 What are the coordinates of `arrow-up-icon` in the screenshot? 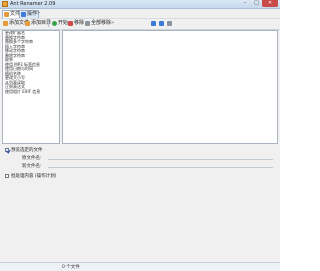 It's located at (153, 23).